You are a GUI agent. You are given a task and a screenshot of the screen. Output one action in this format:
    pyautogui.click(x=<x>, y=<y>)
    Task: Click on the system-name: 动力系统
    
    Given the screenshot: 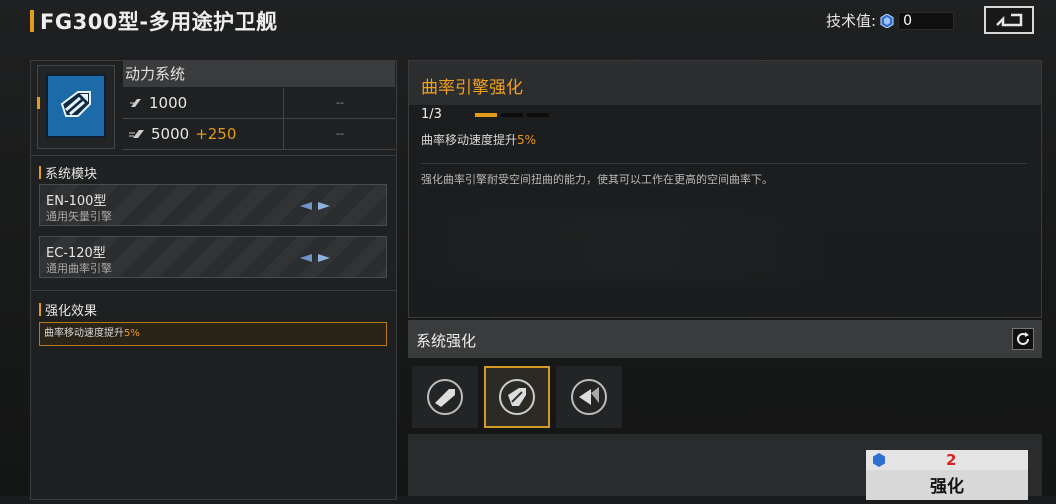 What is the action you would take?
    pyautogui.click(x=259, y=74)
    